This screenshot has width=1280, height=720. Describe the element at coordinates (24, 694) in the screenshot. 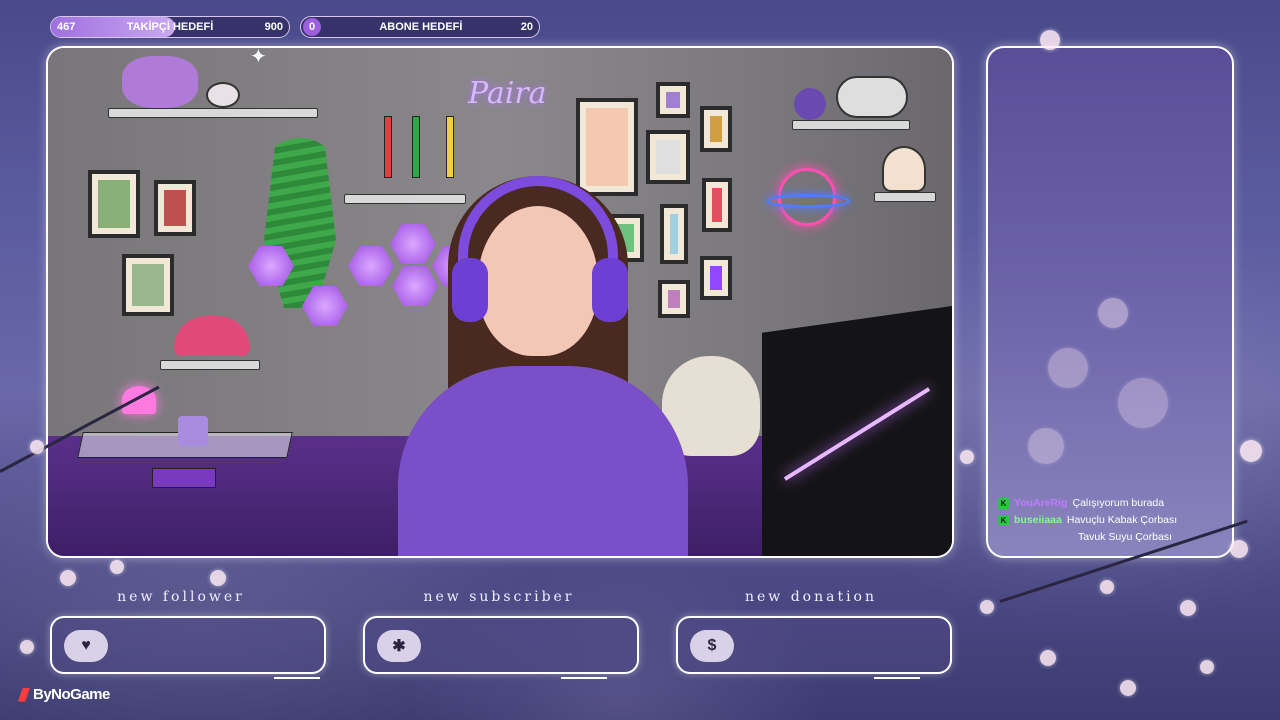

I see `bynogame-icon` at that location.